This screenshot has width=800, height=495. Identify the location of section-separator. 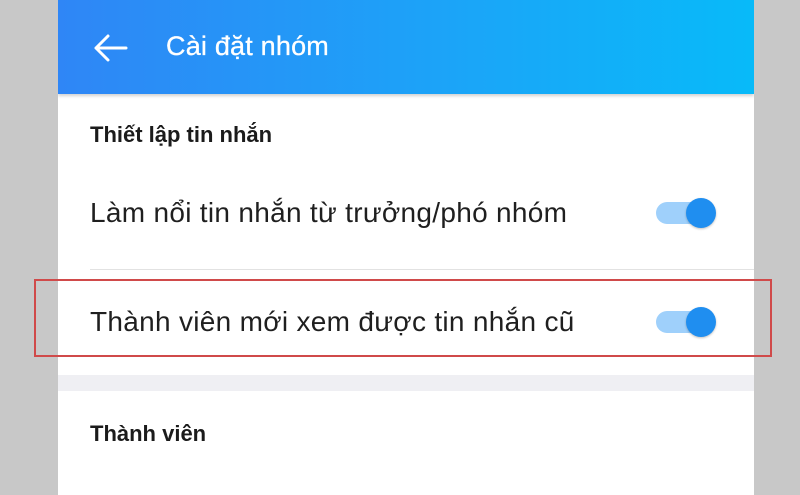
(406, 383).